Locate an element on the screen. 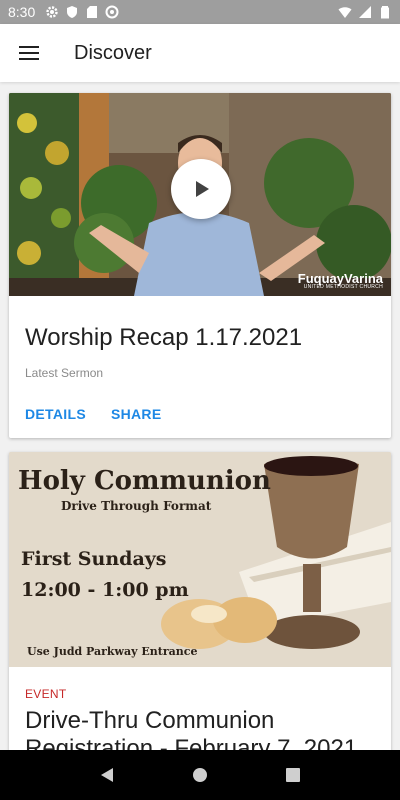  play-icon is located at coordinates (202, 189).